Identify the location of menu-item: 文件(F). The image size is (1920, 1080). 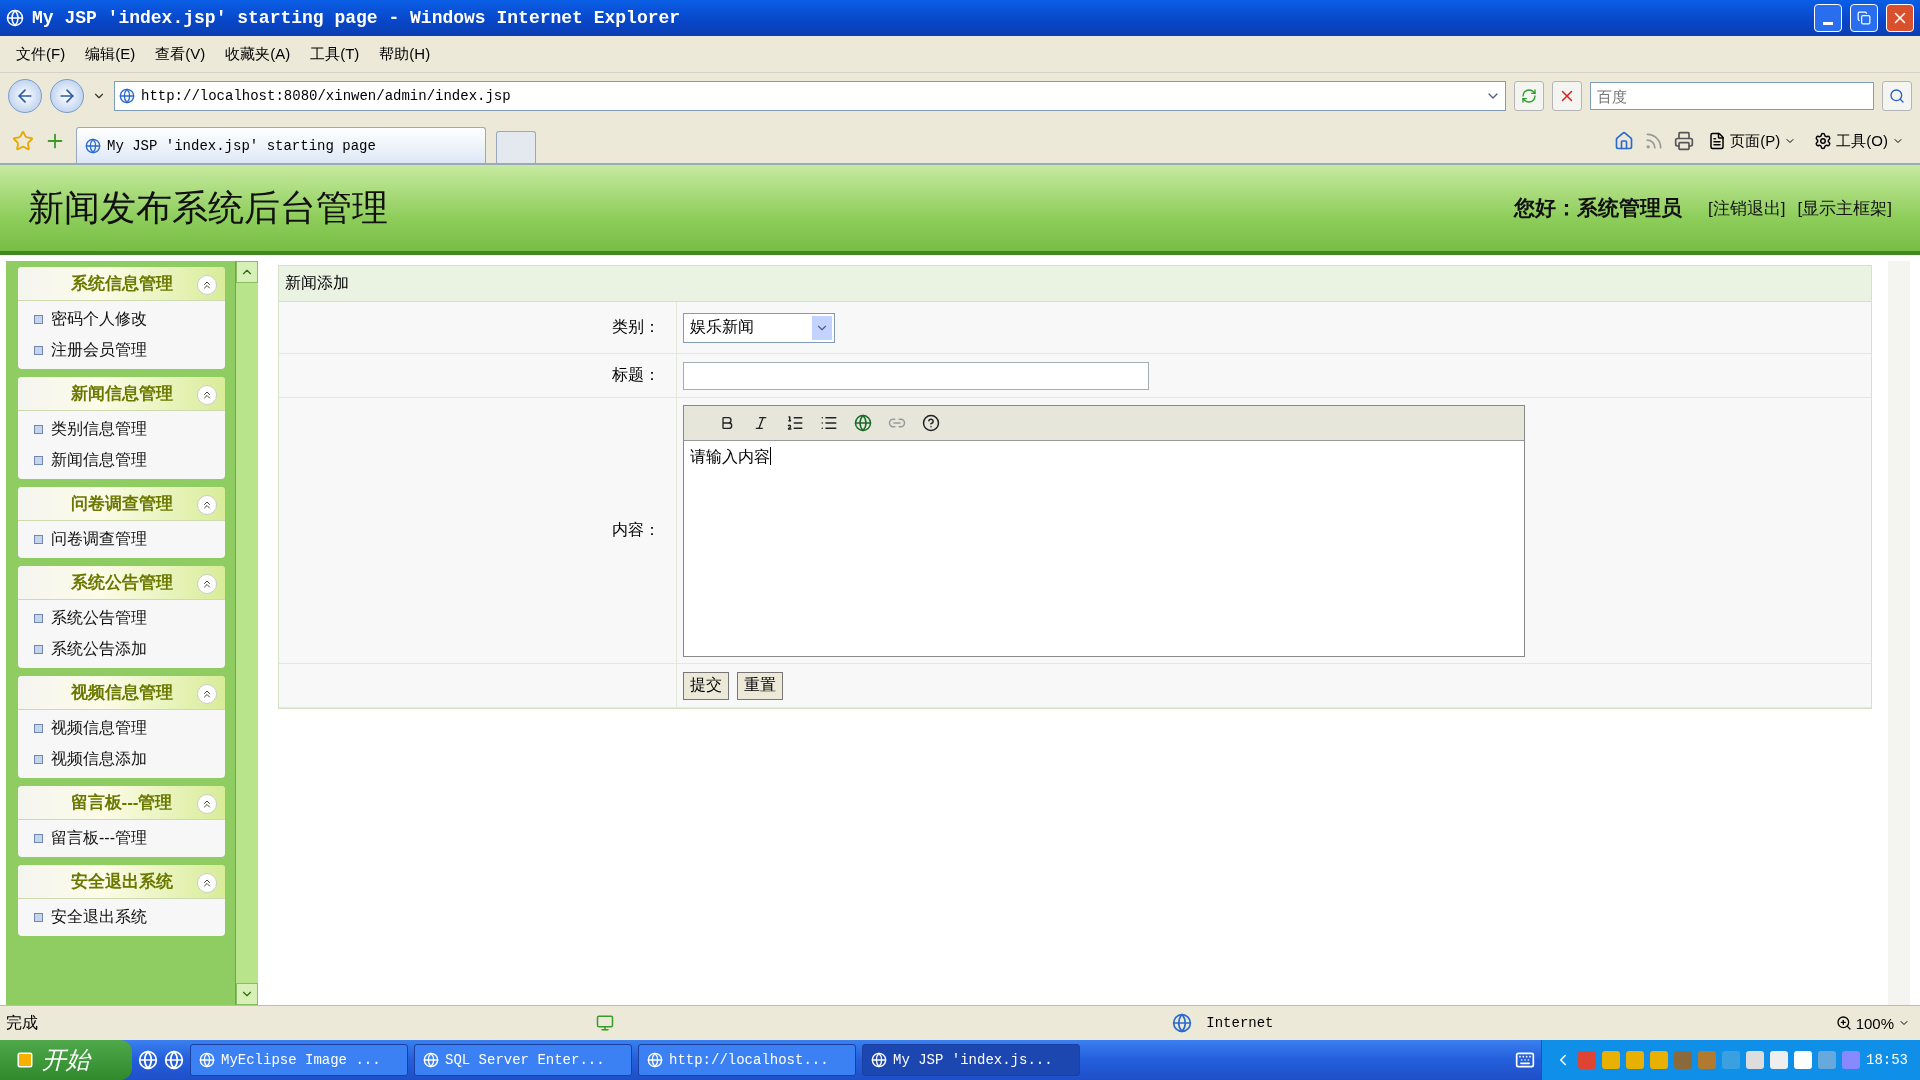
(41, 54).